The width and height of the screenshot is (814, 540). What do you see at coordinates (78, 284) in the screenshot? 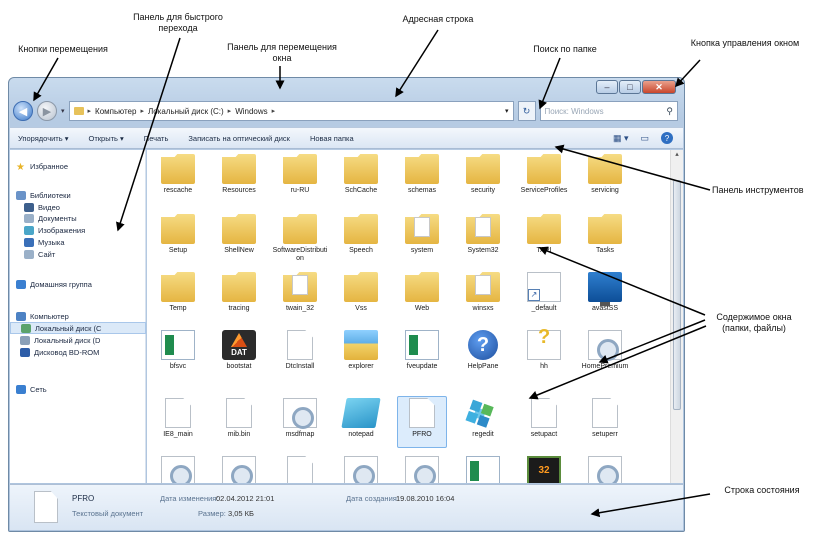
I see `sidebar-item-7: Домашняя группа` at bounding box center [78, 284].